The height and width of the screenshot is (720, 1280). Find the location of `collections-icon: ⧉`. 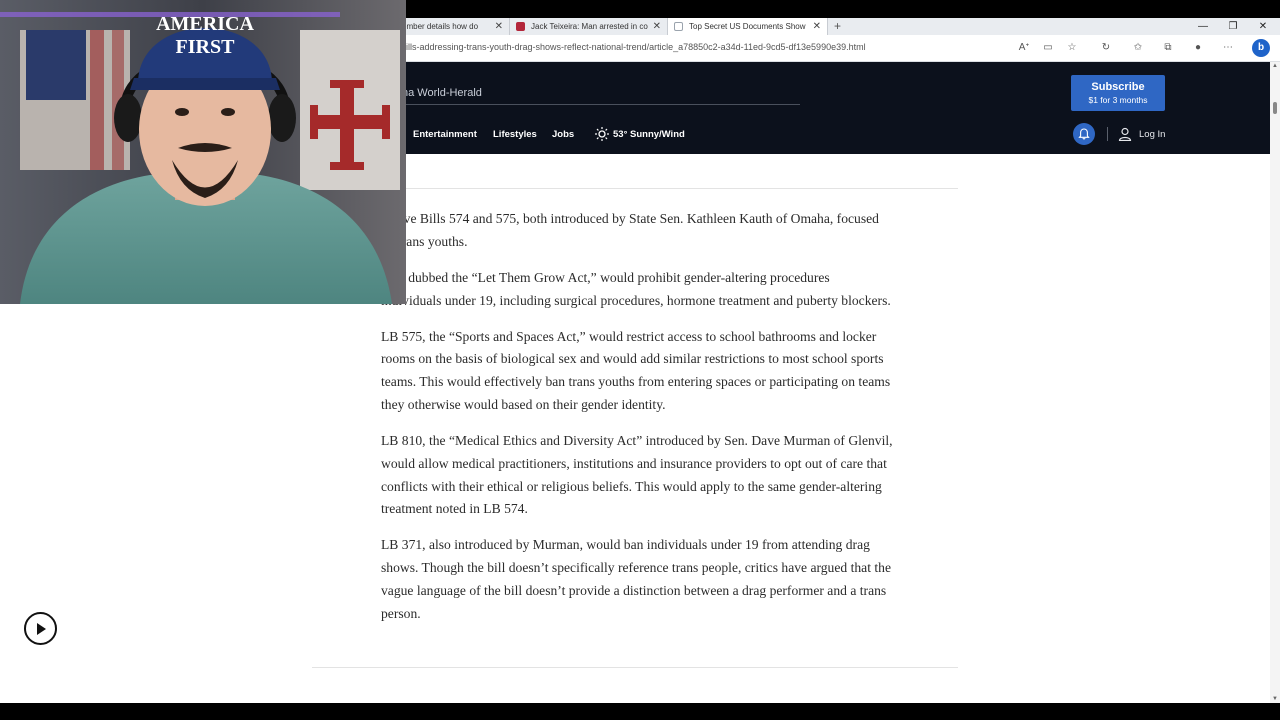

collections-icon: ⧉ is located at coordinates (1168, 48).